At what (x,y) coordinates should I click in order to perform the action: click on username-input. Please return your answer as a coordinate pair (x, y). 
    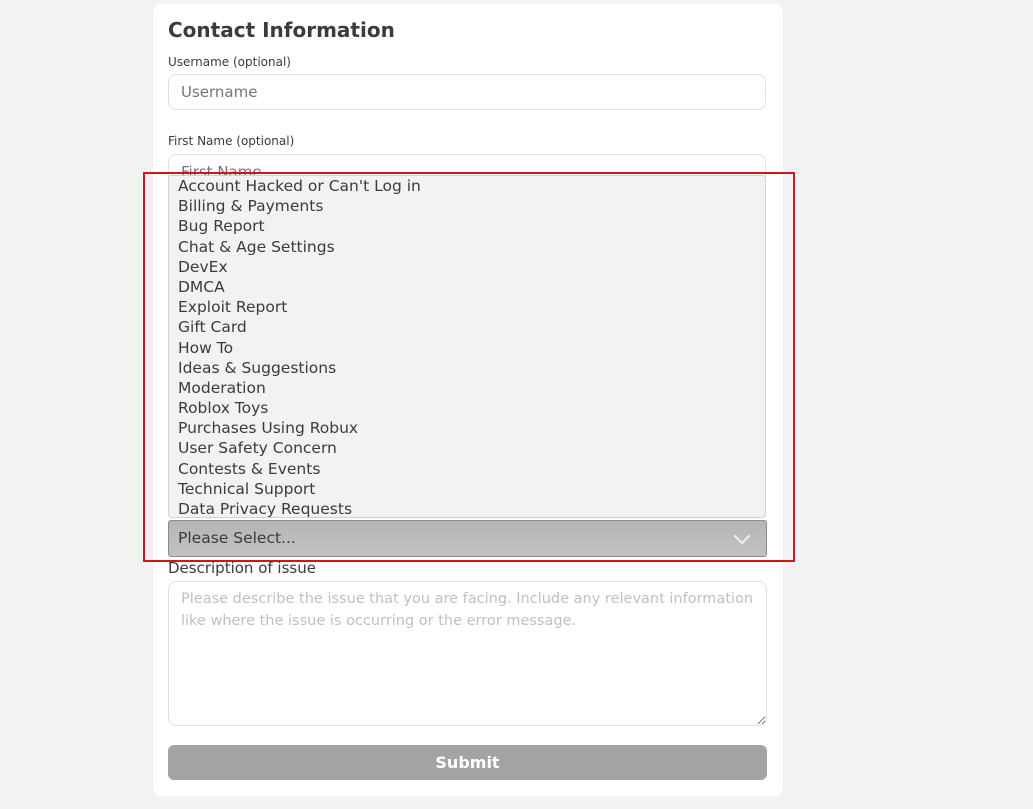
    Looking at the image, I should click on (467, 92).